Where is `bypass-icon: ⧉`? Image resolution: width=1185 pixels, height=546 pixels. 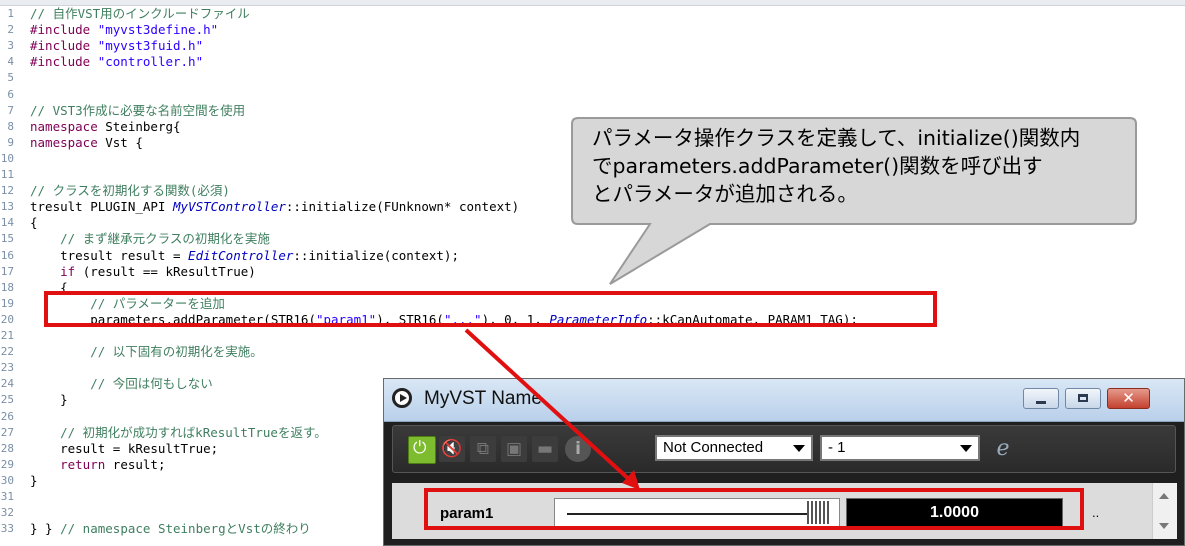 bypass-icon: ⧉ is located at coordinates (483, 449).